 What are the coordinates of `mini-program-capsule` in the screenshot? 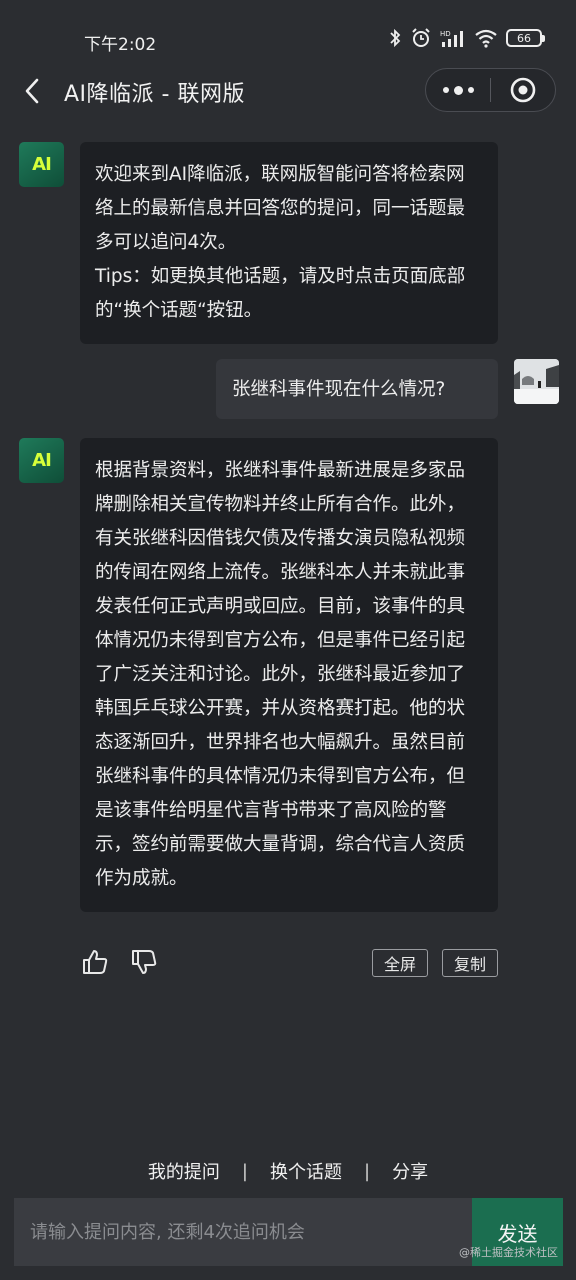 It's located at (490, 90).